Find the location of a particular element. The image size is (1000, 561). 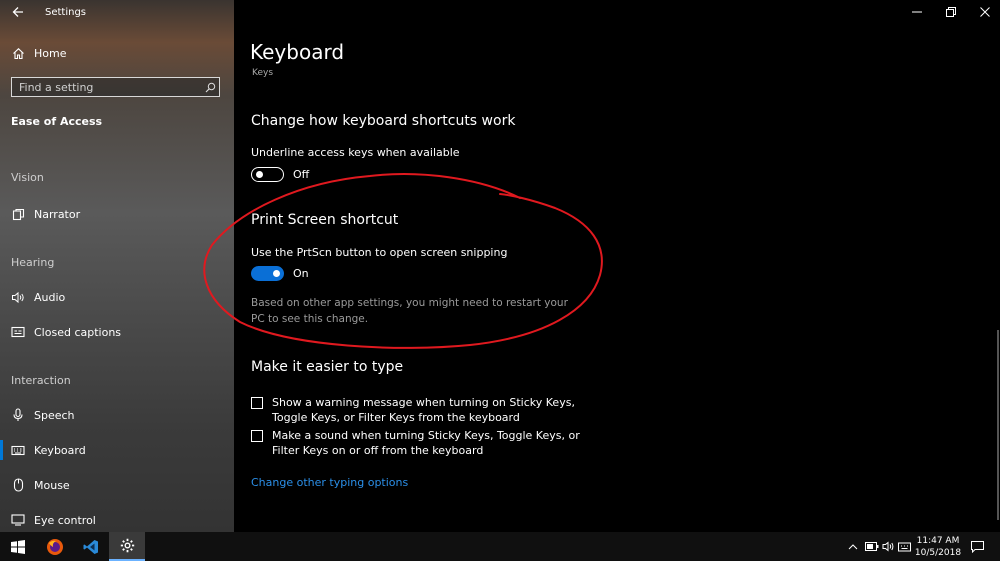

back-arrow-icon is located at coordinates (17, 12).